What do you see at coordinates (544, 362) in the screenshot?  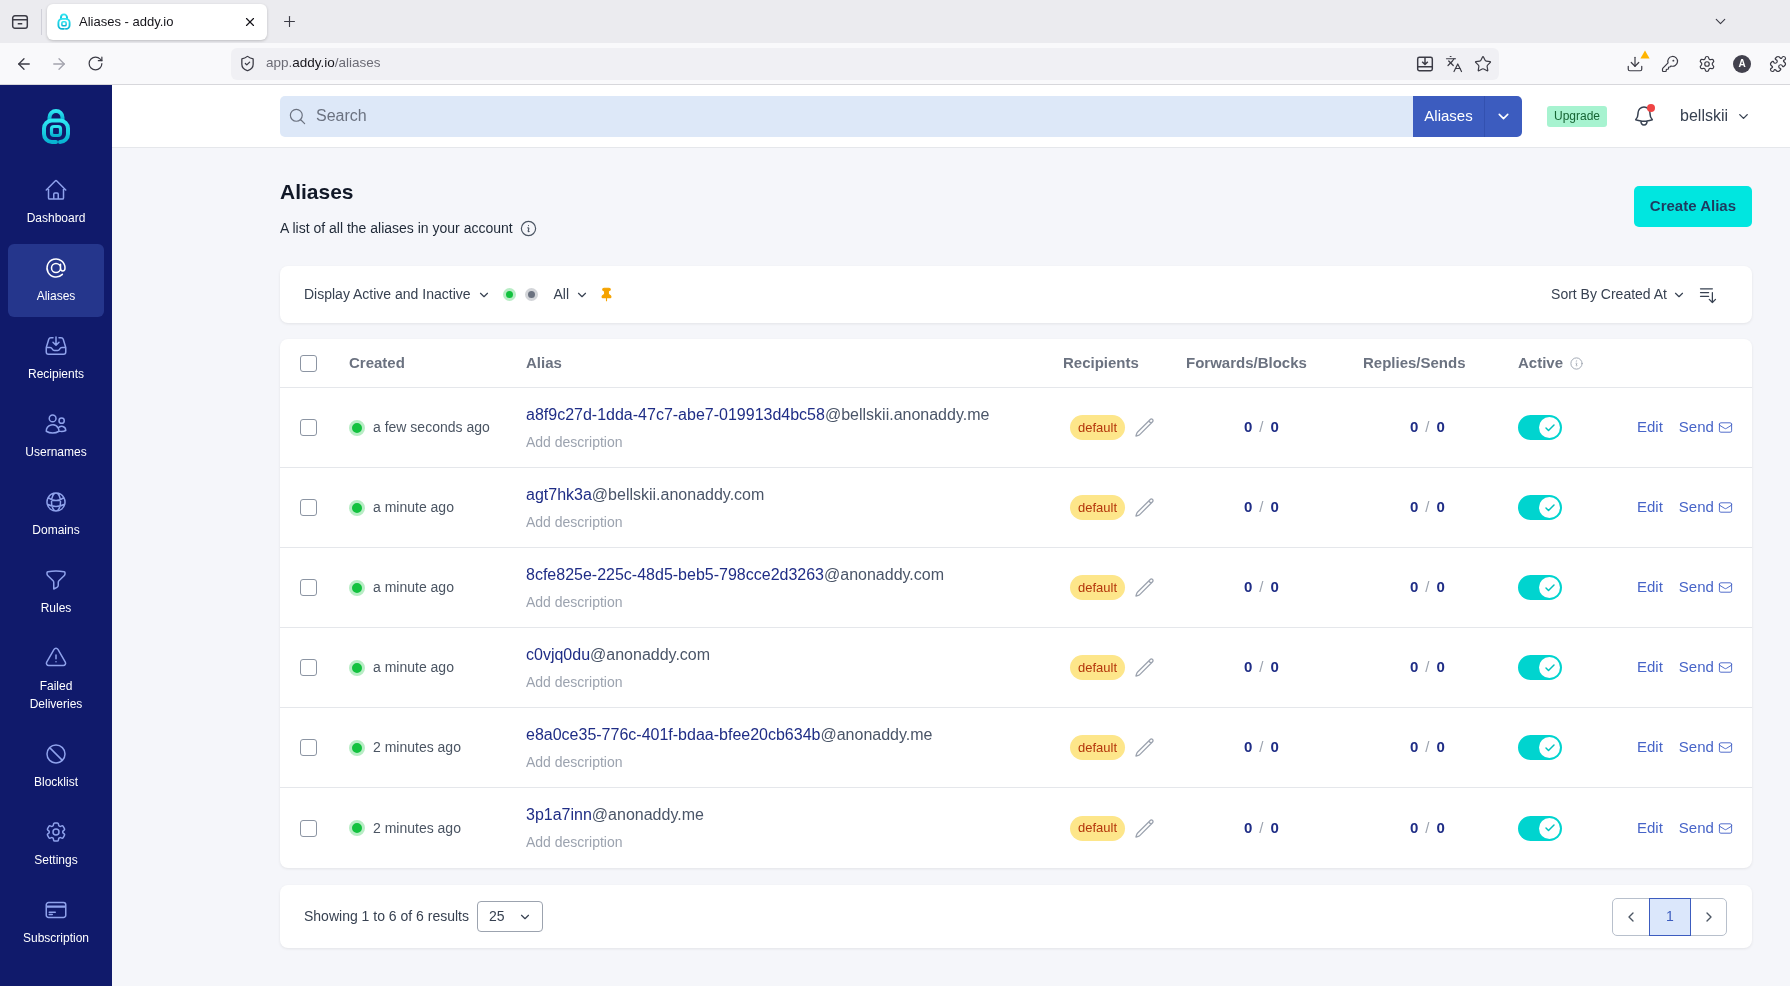 I see `column-header: Alias` at bounding box center [544, 362].